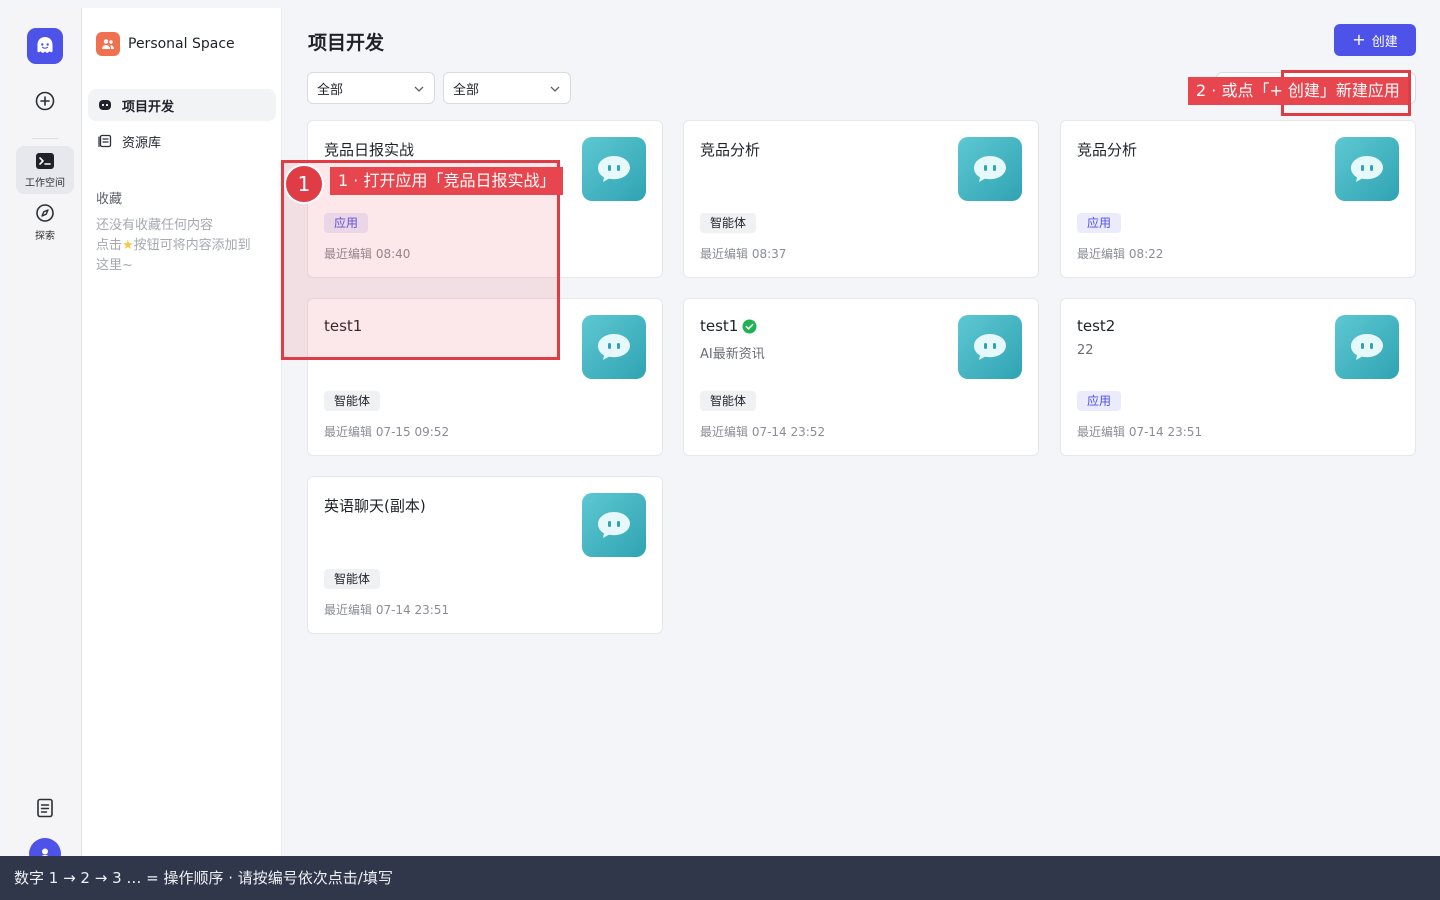 This screenshot has height=900, width=1440. What do you see at coordinates (728, 326) in the screenshot?
I see `project-name: test1` at bounding box center [728, 326].